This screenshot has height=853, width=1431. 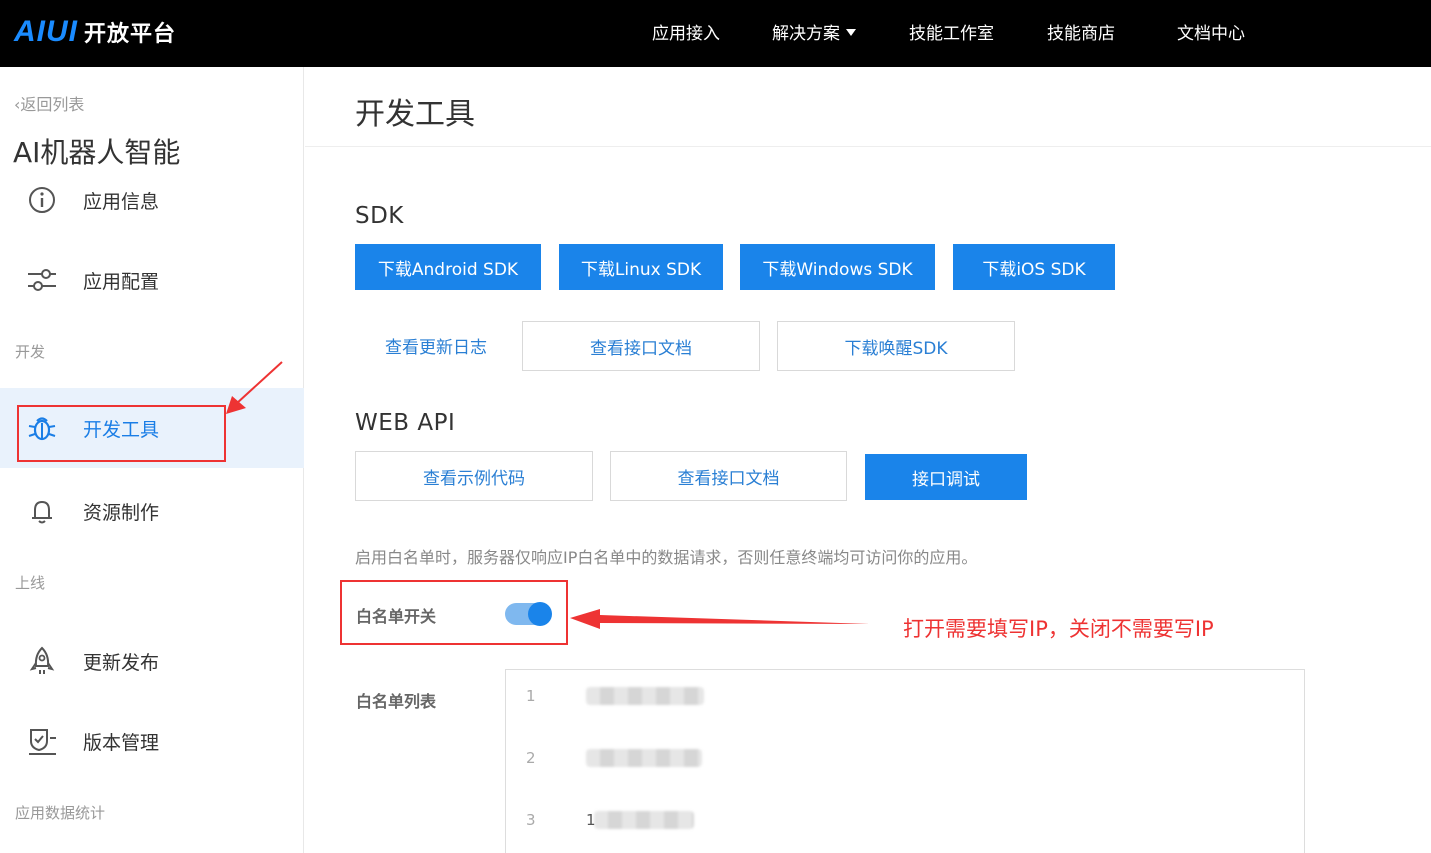 What do you see at coordinates (46, 31) in the screenshot?
I see `logo-mark: AIUI` at bounding box center [46, 31].